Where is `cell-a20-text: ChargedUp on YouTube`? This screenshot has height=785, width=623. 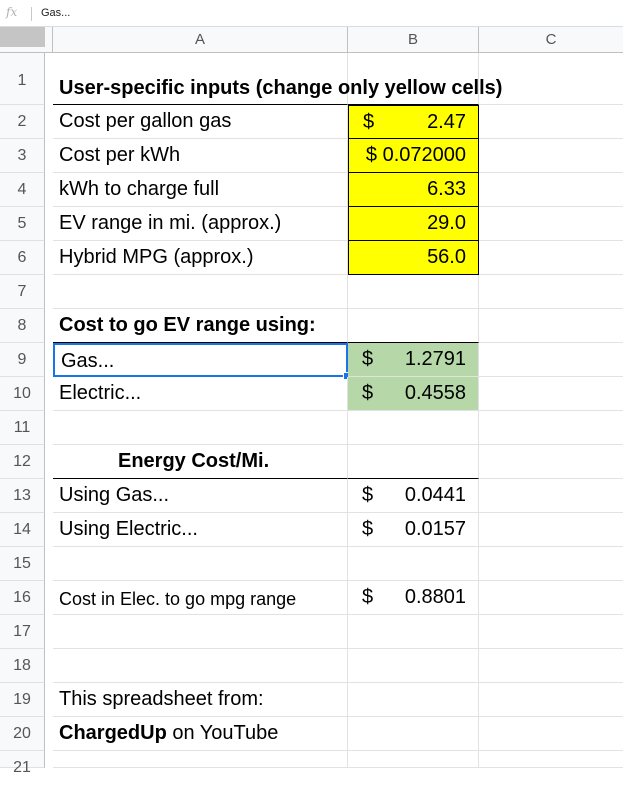 cell-a20-text: ChargedUp on YouTube is located at coordinates (168, 733).